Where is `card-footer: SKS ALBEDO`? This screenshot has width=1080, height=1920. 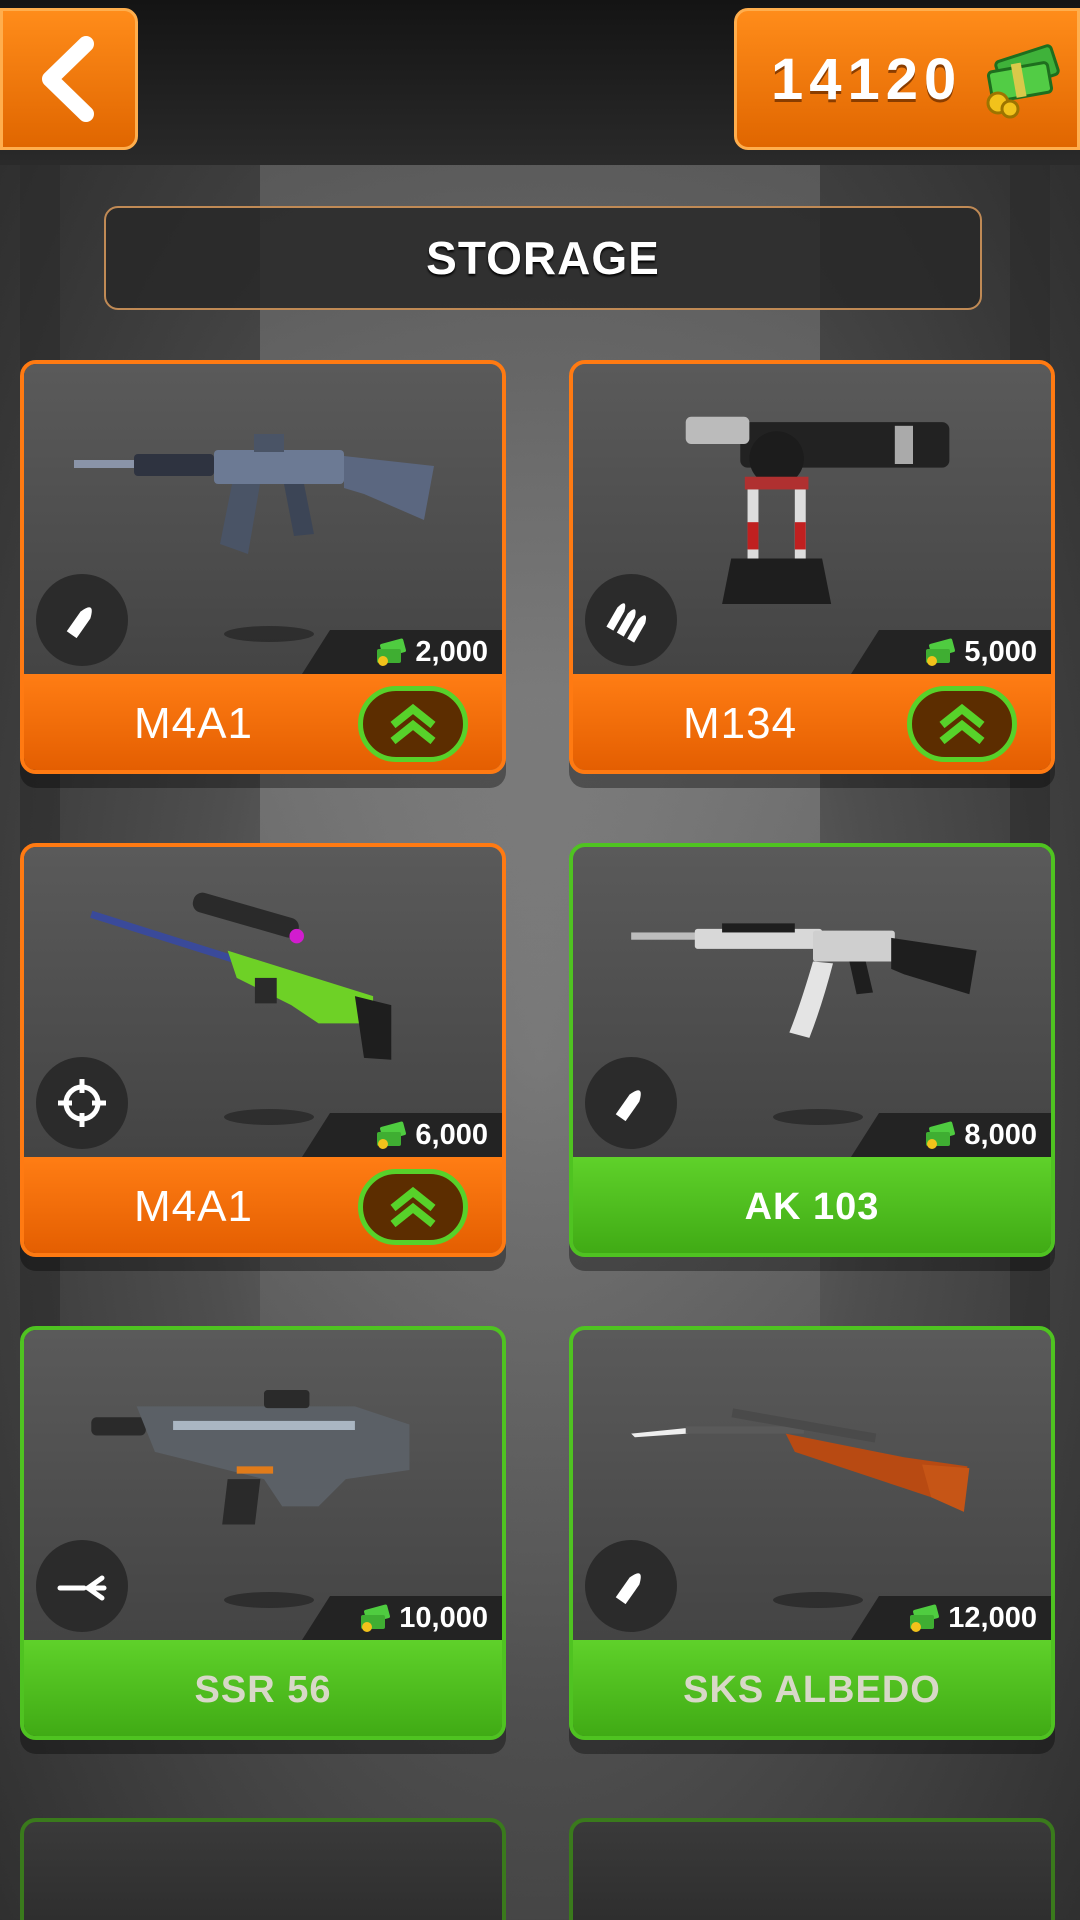
card-footer: SKS ALBEDO is located at coordinates (812, 1688).